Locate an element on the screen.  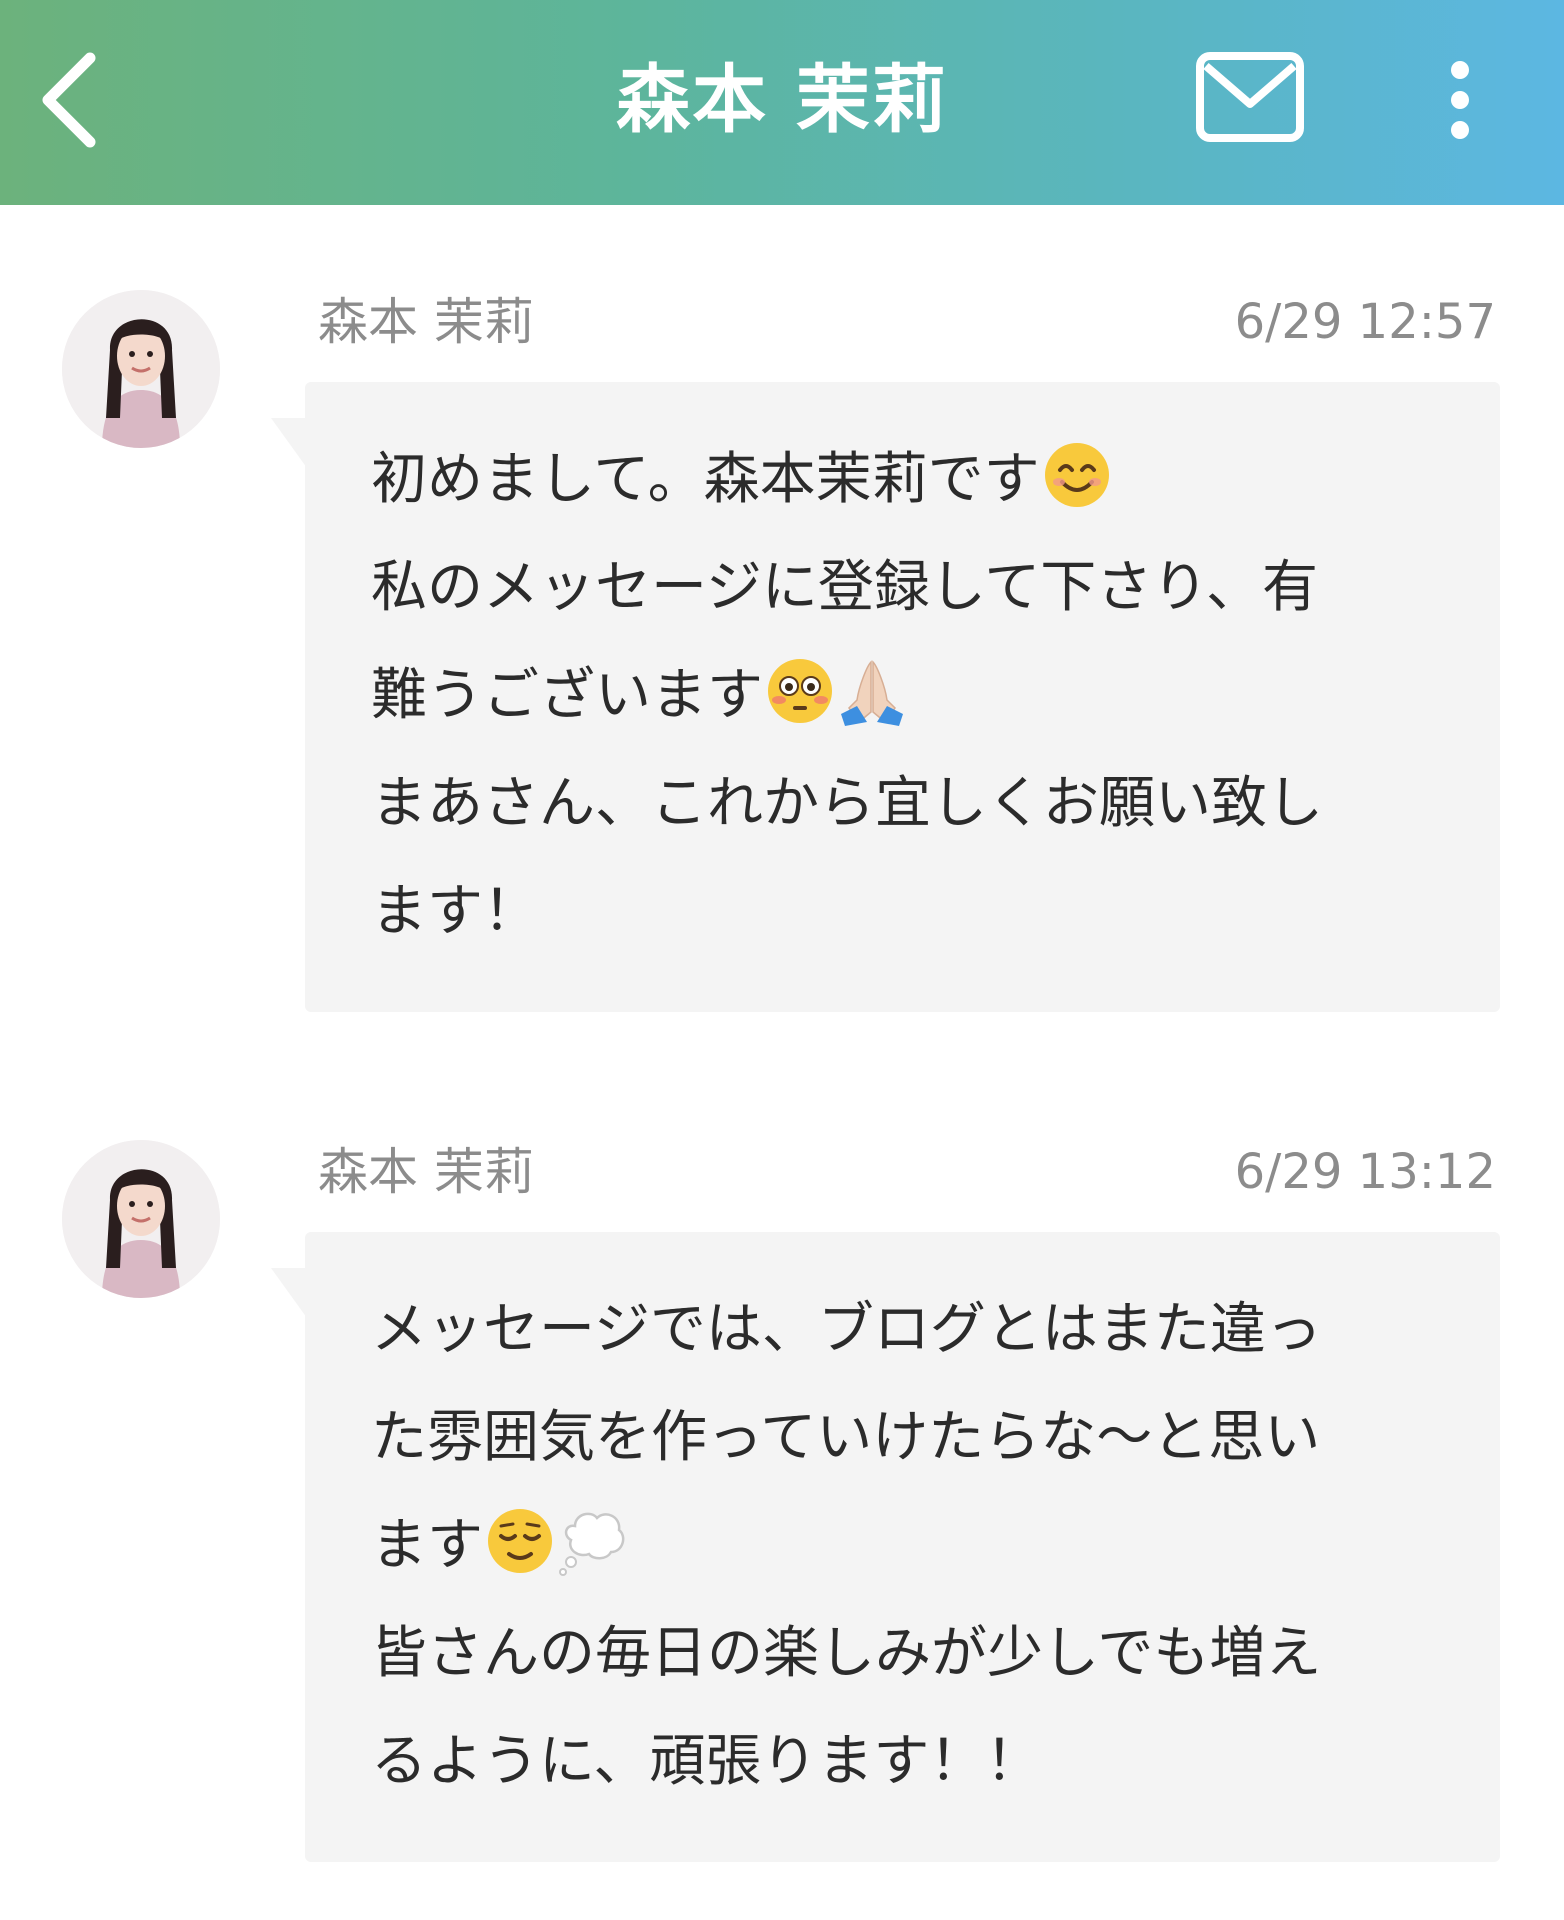
message-line: 私のメッセージに登録して下さり、有 is located at coordinates (844, 587).